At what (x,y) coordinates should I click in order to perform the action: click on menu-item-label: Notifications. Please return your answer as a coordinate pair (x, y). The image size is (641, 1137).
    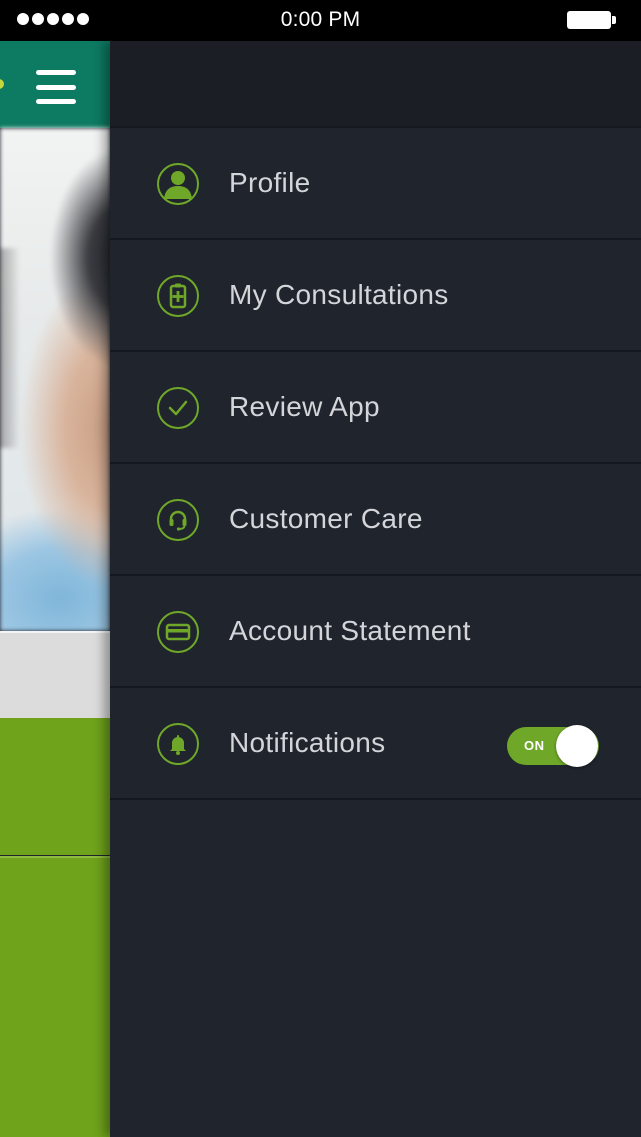
    Looking at the image, I should click on (307, 742).